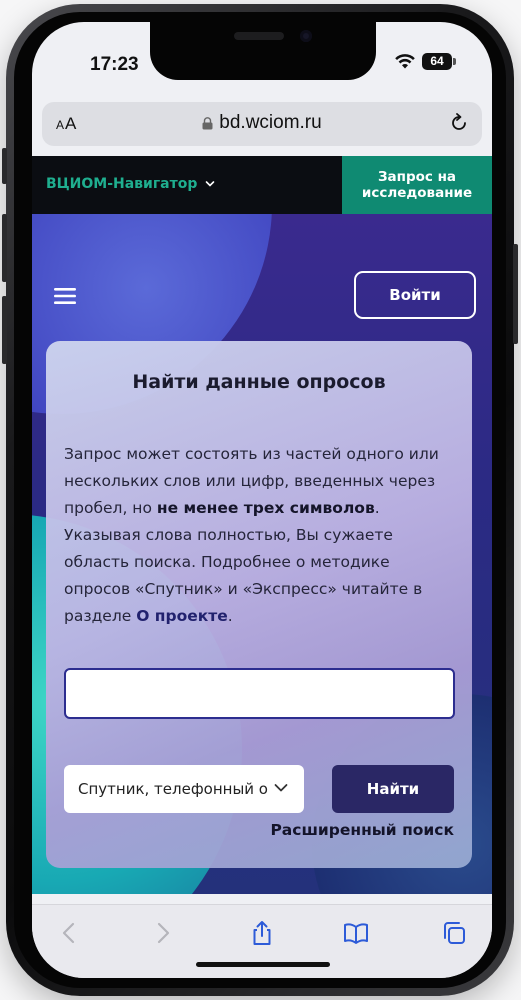 Image resolution: width=521 pixels, height=1000 pixels. I want to click on advanced-search-link: Расширенный поиск, so click(362, 830).